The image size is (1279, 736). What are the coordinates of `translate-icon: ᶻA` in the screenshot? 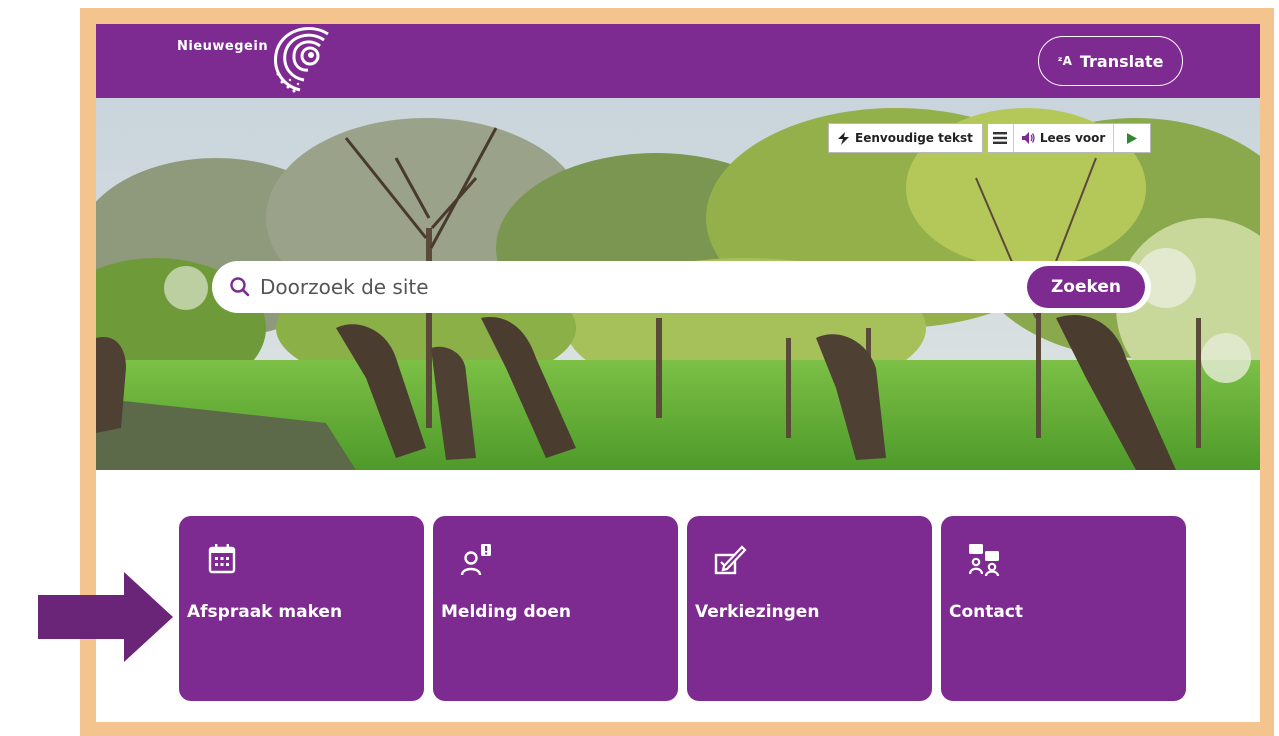 It's located at (1064, 61).